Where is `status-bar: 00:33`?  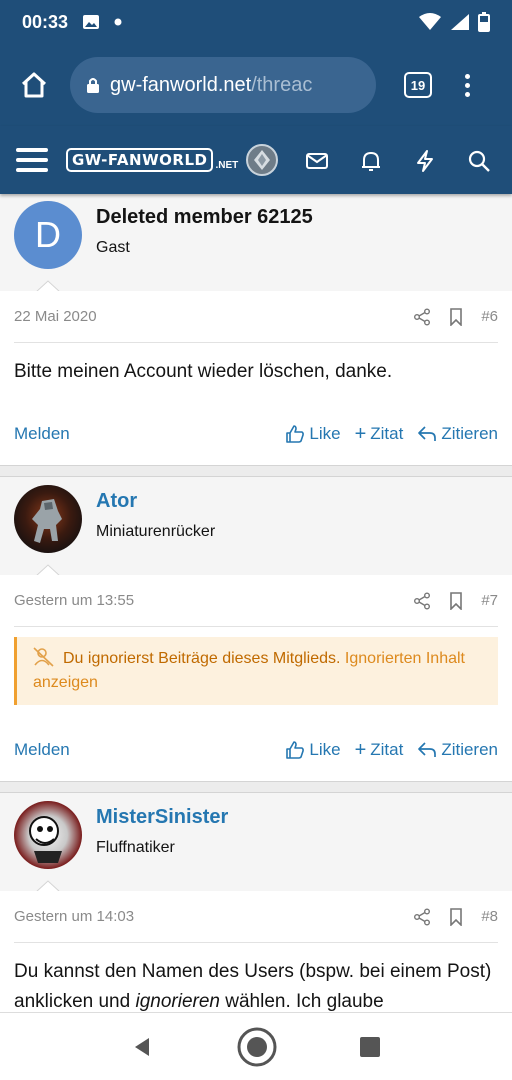
status-bar: 00:33 is located at coordinates (256, 22).